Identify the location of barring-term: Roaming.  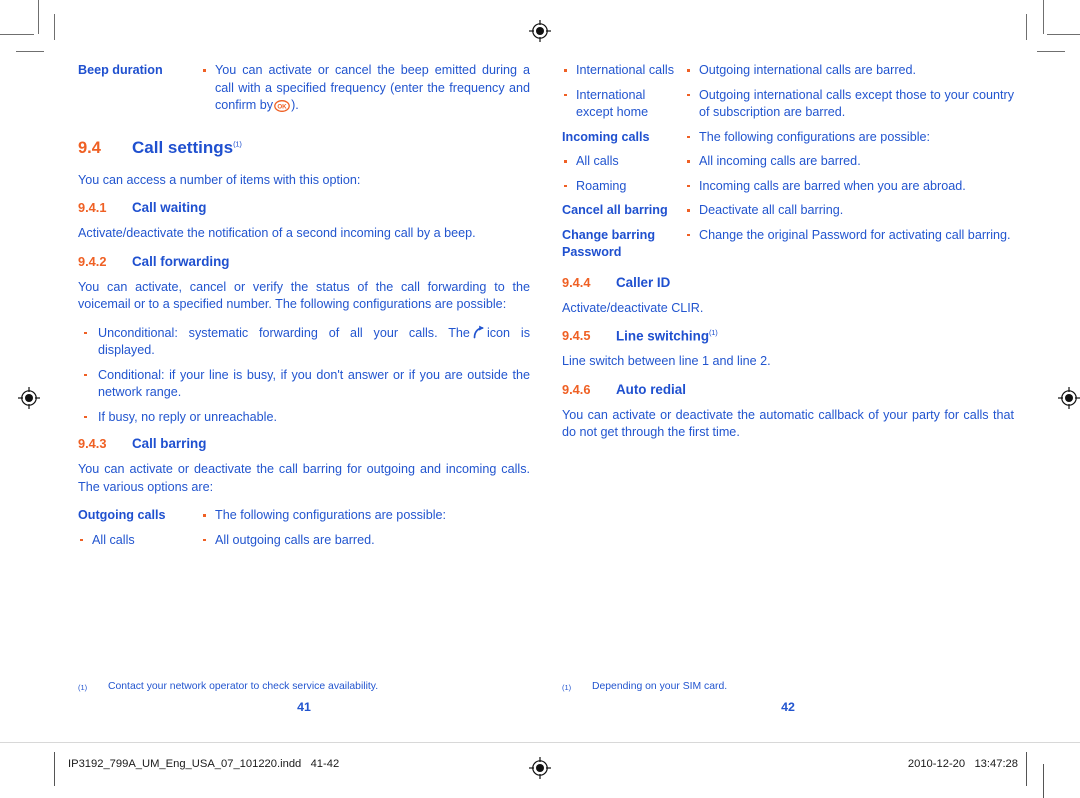
(623, 187).